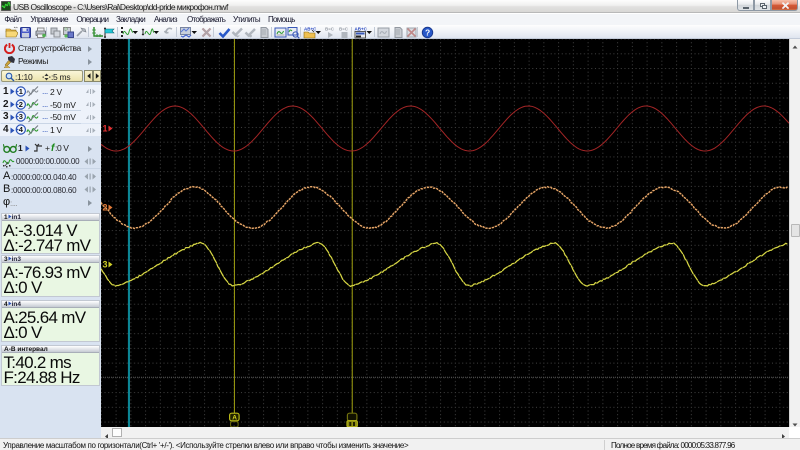 This screenshot has width=800, height=450. What do you see at coordinates (234, 417) in the screenshot?
I see `svg-text: A` at bounding box center [234, 417].